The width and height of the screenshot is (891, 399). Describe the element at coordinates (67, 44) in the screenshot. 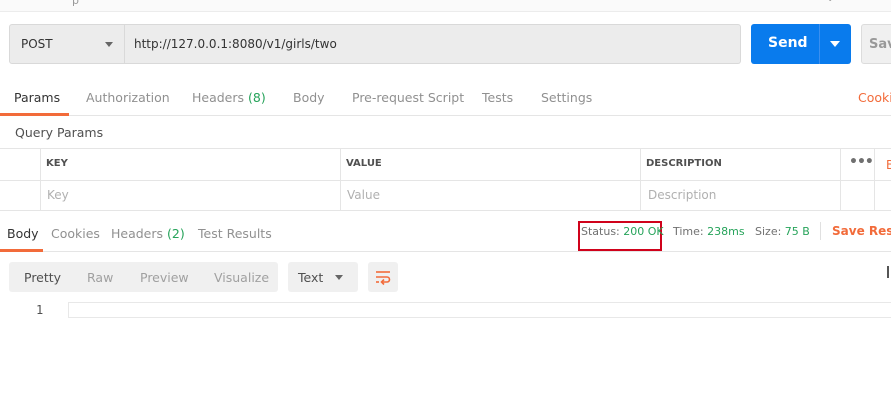

I see `method-select: POST` at that location.